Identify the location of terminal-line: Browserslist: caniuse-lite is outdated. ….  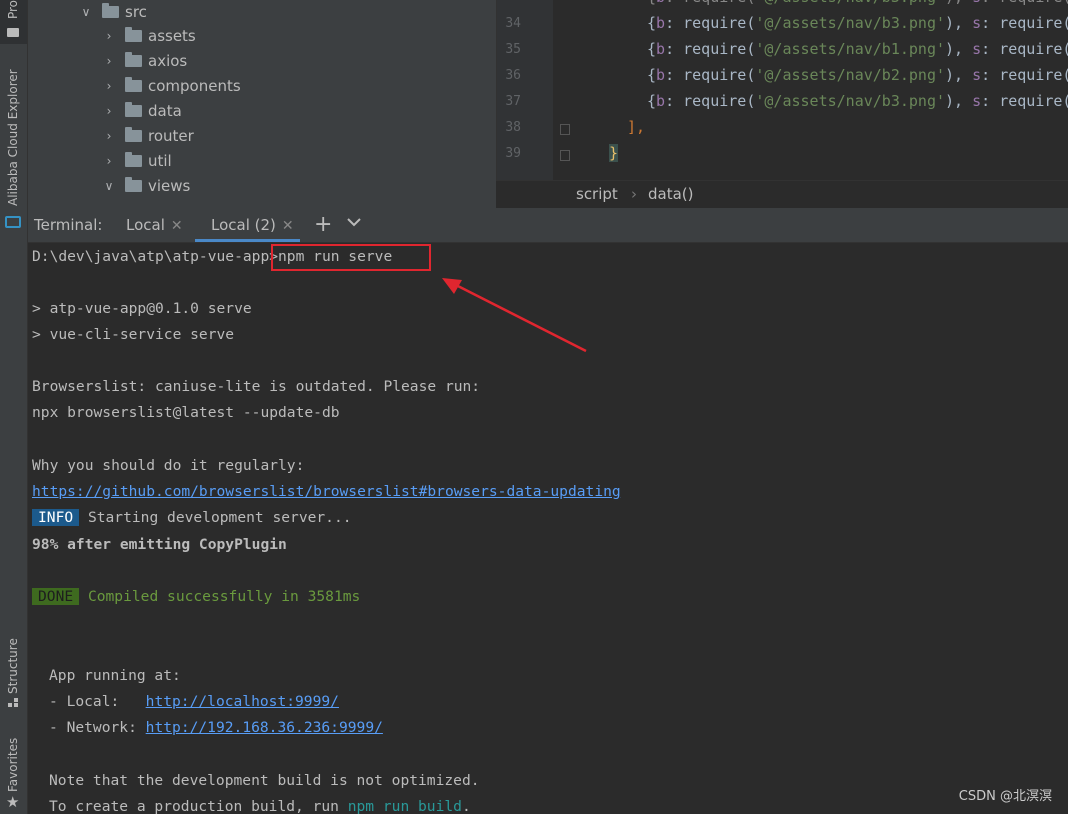
(256, 386).